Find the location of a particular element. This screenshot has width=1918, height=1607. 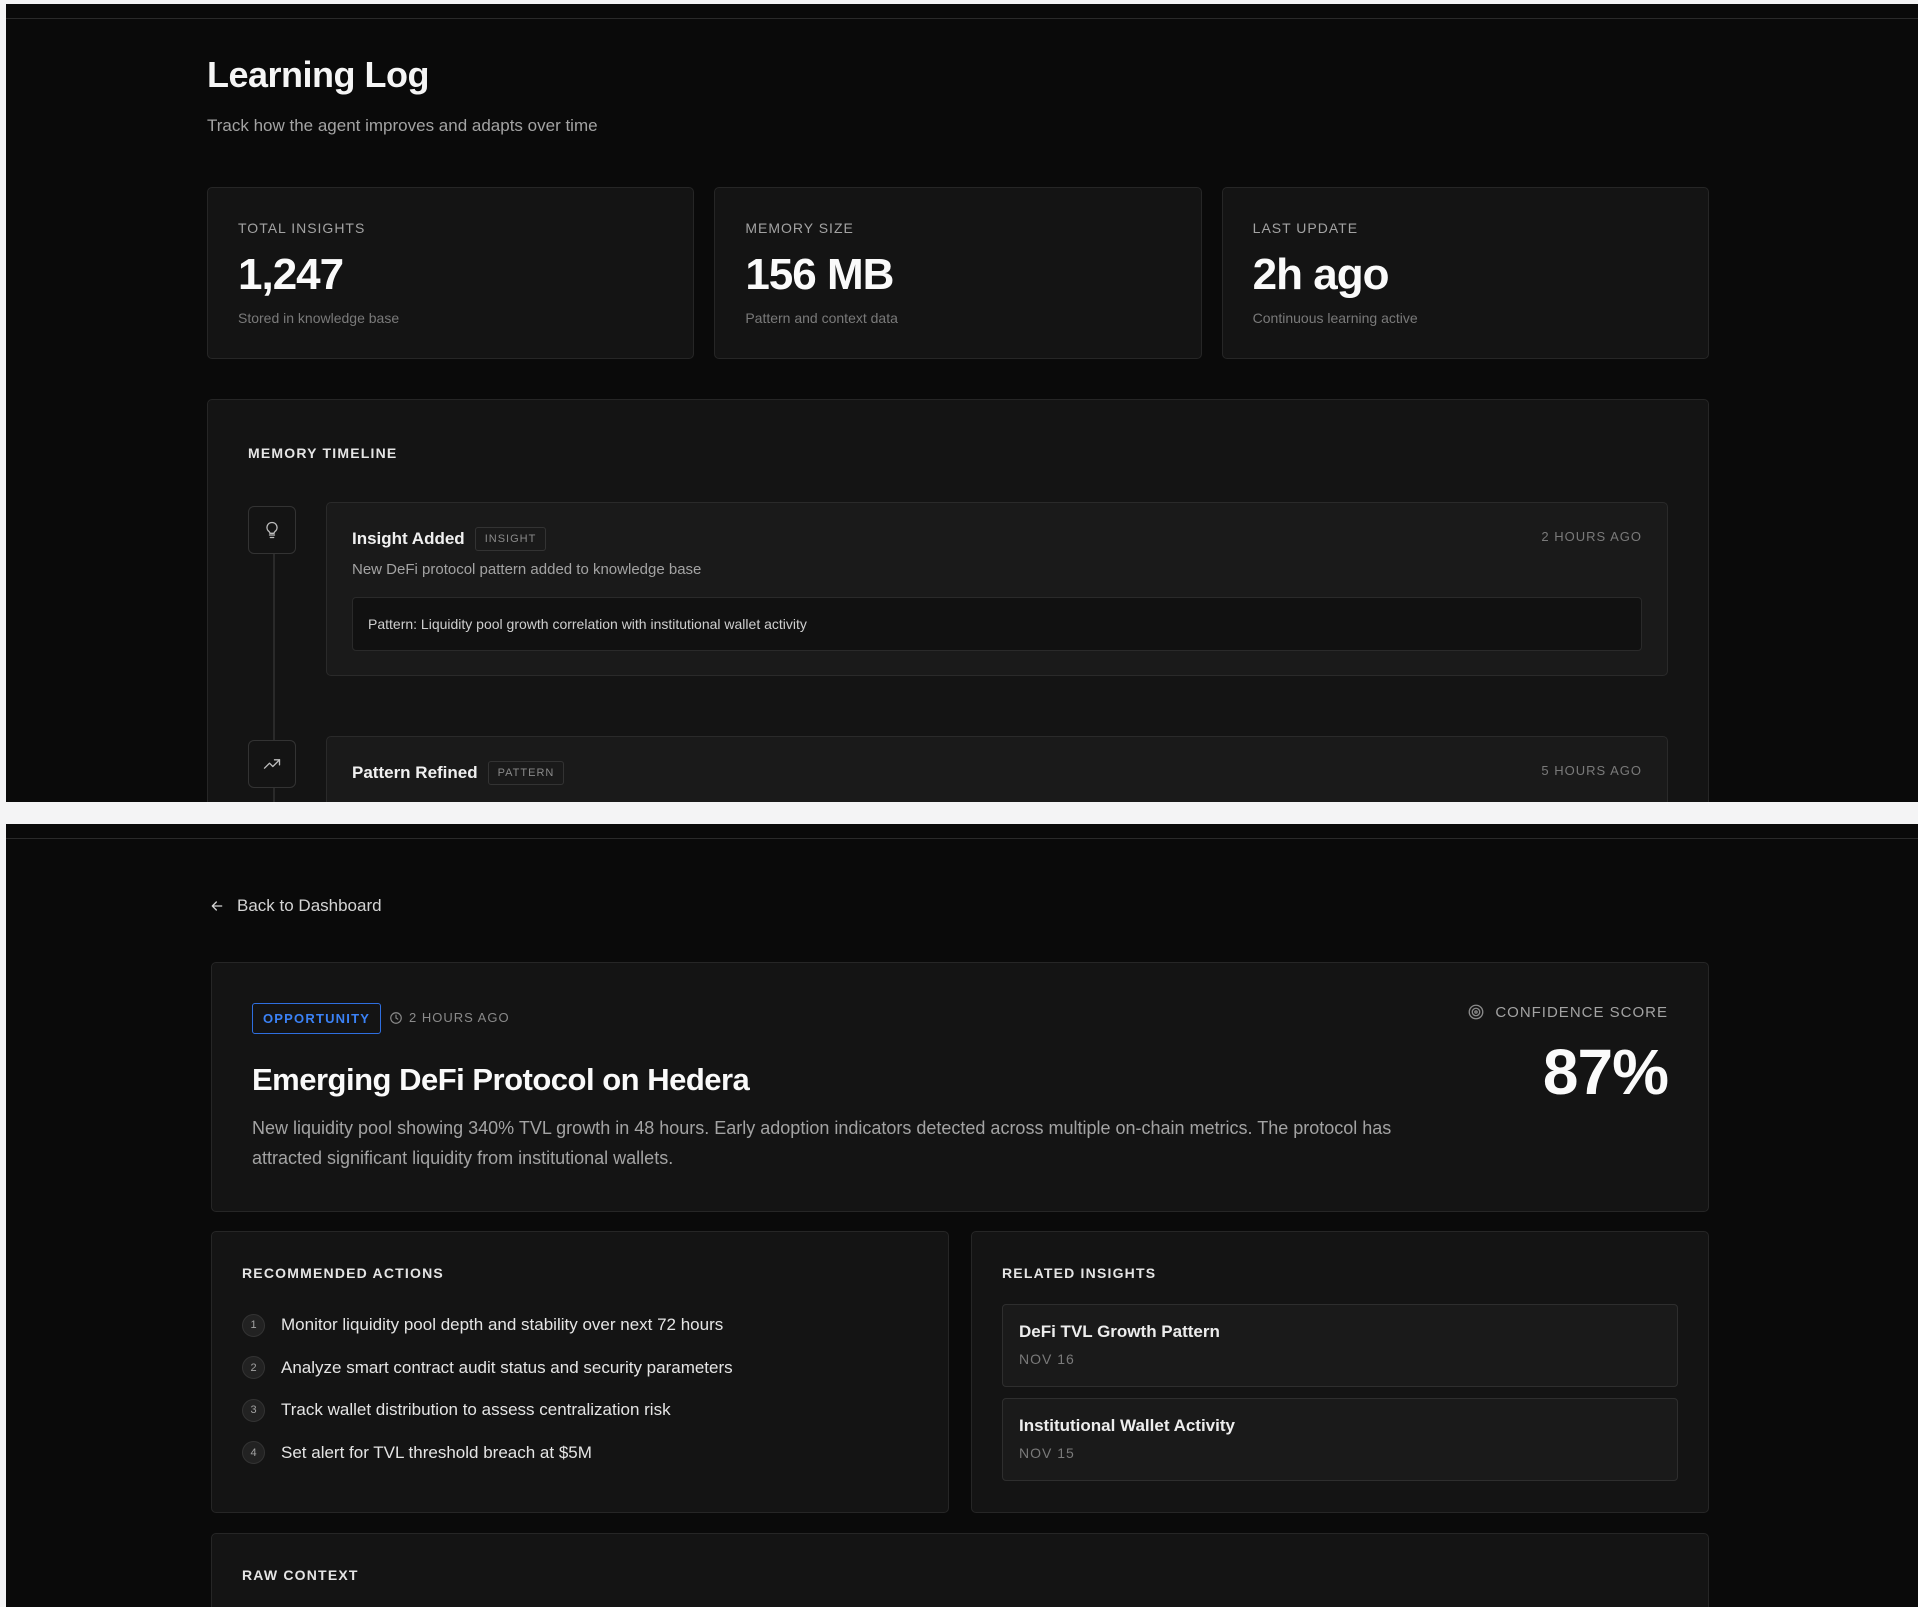

clock-icon is located at coordinates (396, 1017).